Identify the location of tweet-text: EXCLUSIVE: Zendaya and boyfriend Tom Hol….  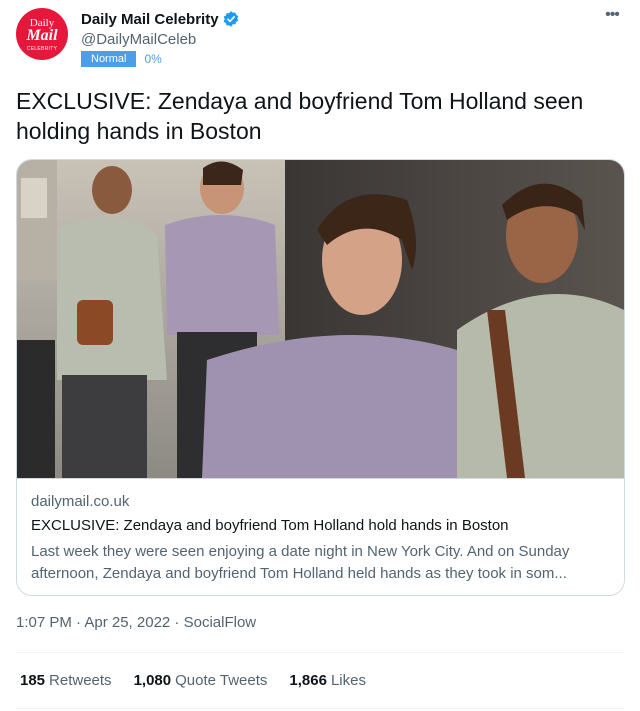
(300, 116).